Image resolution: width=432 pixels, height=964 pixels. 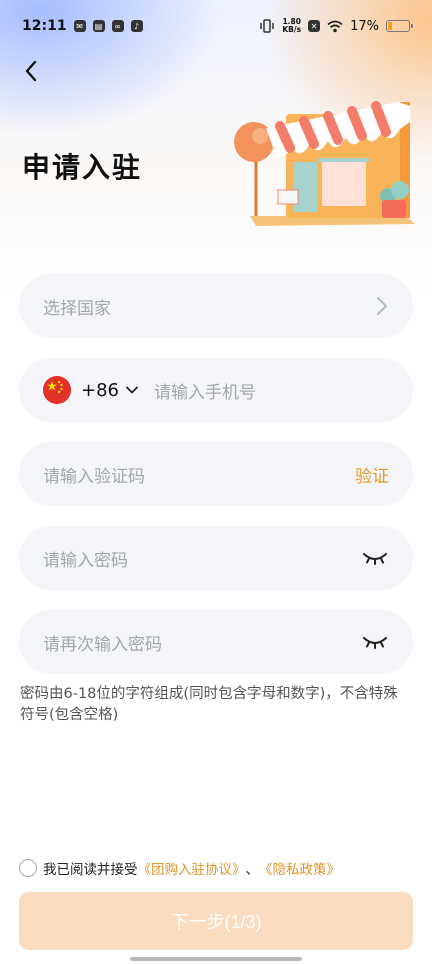 What do you see at coordinates (216, 306) in the screenshot?
I see `country-select: 选择国家` at bounding box center [216, 306].